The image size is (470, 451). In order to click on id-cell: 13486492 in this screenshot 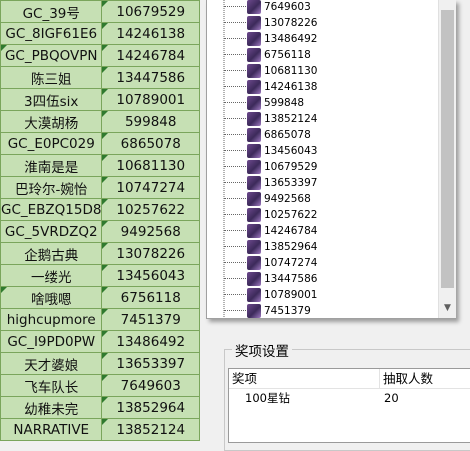, I will do `click(150, 341)`.